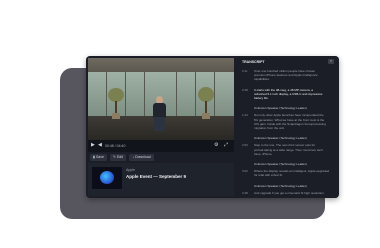  What do you see at coordinates (100, 145) in the screenshot?
I see `volume-icon: ◀` at bounding box center [100, 145].